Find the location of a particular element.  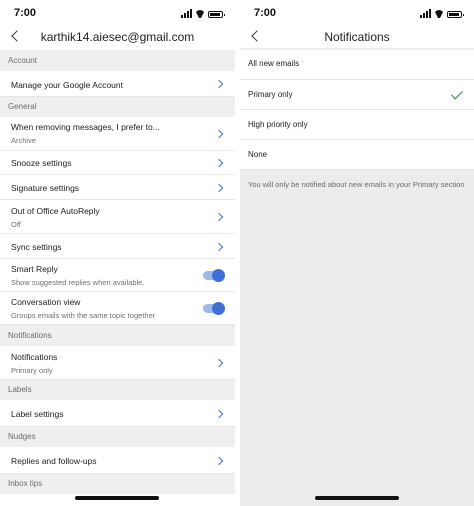

option-label: High priority only is located at coordinates (278, 124).